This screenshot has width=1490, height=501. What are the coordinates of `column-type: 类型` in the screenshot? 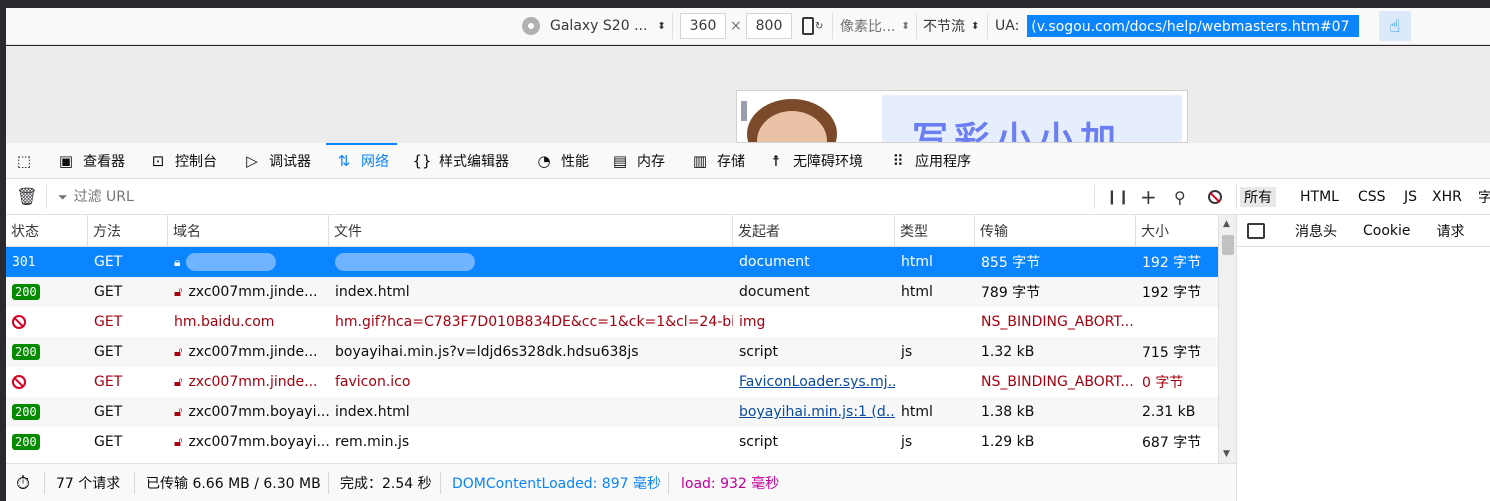 It's located at (935, 231).